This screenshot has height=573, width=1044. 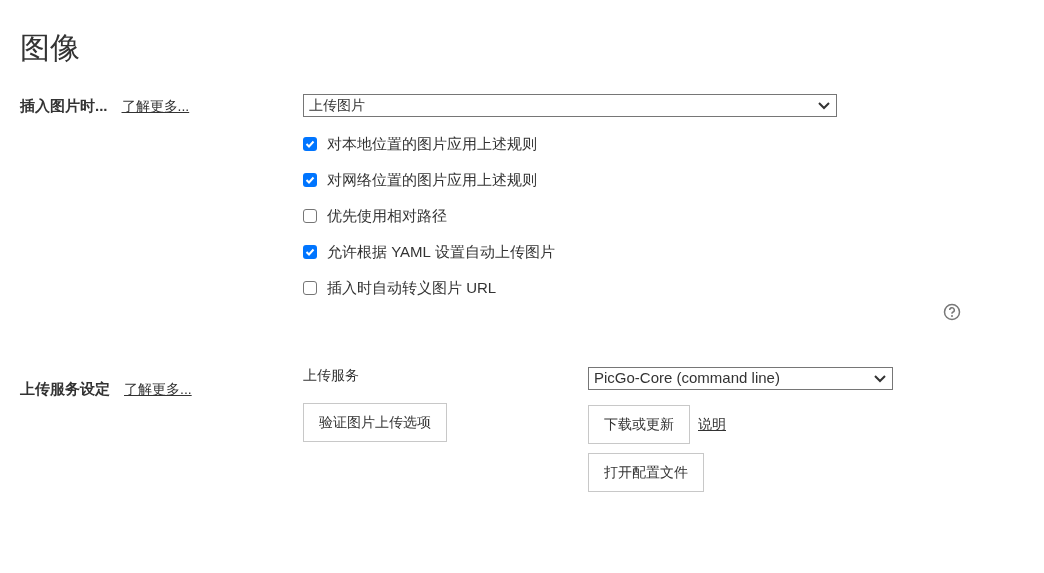 What do you see at coordinates (712, 424) in the screenshot?
I see `help-link: 说明` at bounding box center [712, 424].